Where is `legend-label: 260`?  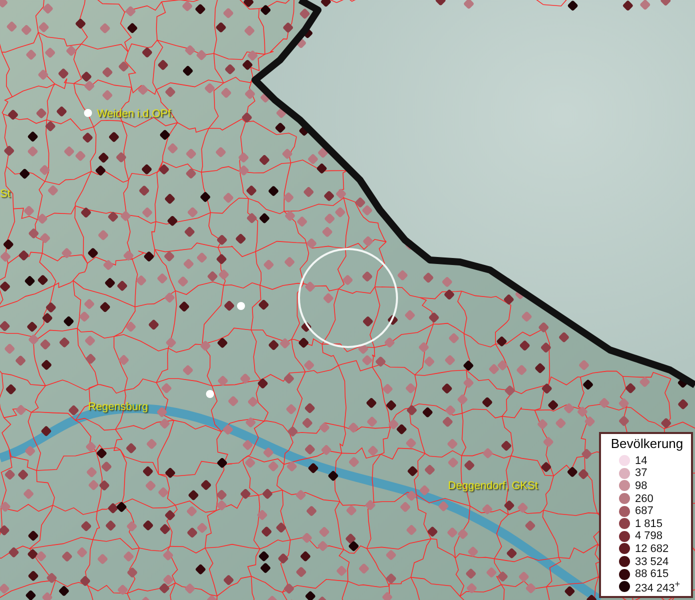 legend-label: 260 is located at coordinates (644, 498).